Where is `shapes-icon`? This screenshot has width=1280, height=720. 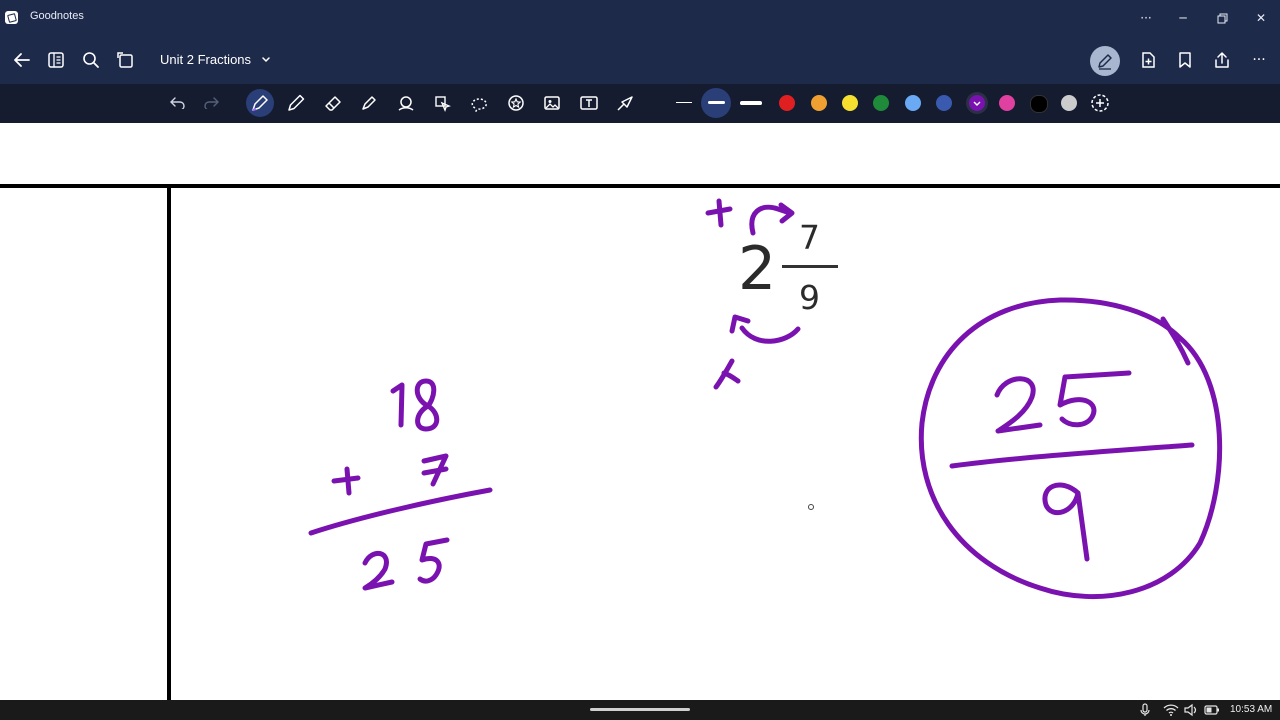 shapes-icon is located at coordinates (406, 103).